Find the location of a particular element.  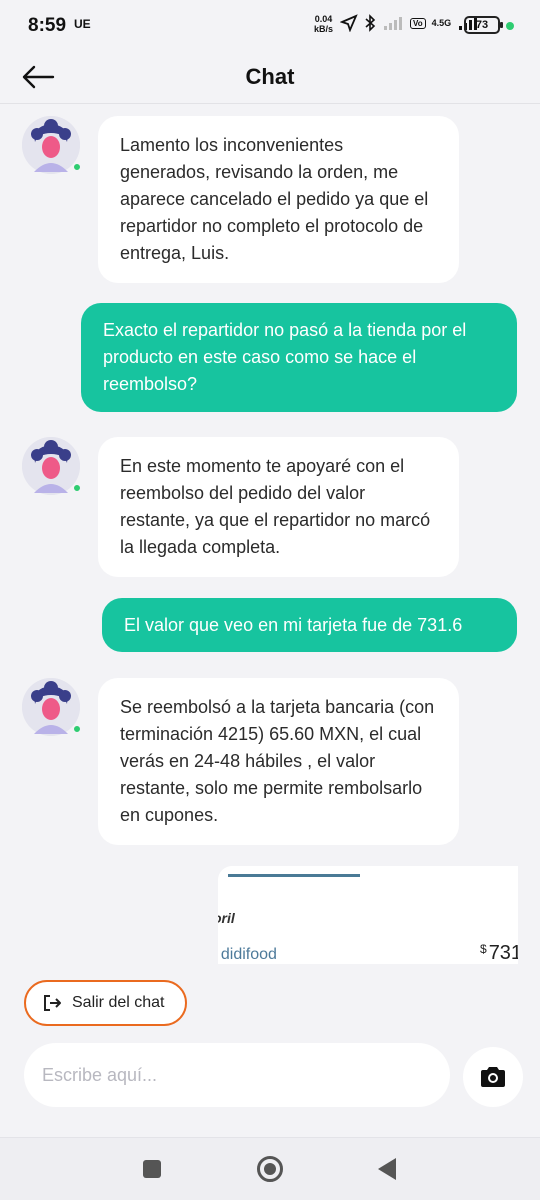

home-button is located at coordinates (270, 1169).